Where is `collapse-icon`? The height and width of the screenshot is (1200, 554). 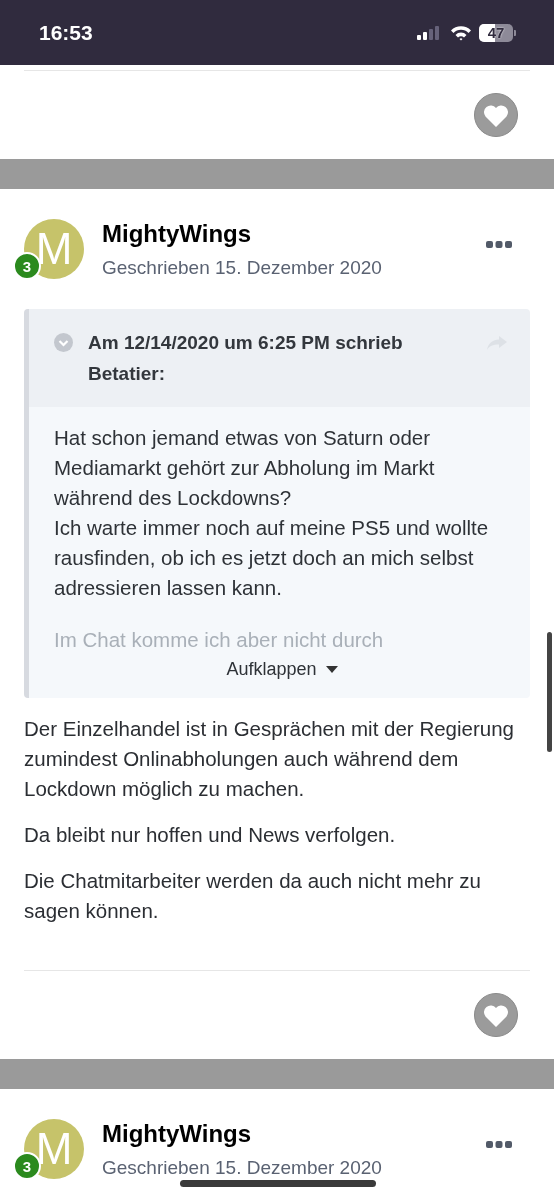
collapse-icon is located at coordinates (63, 342).